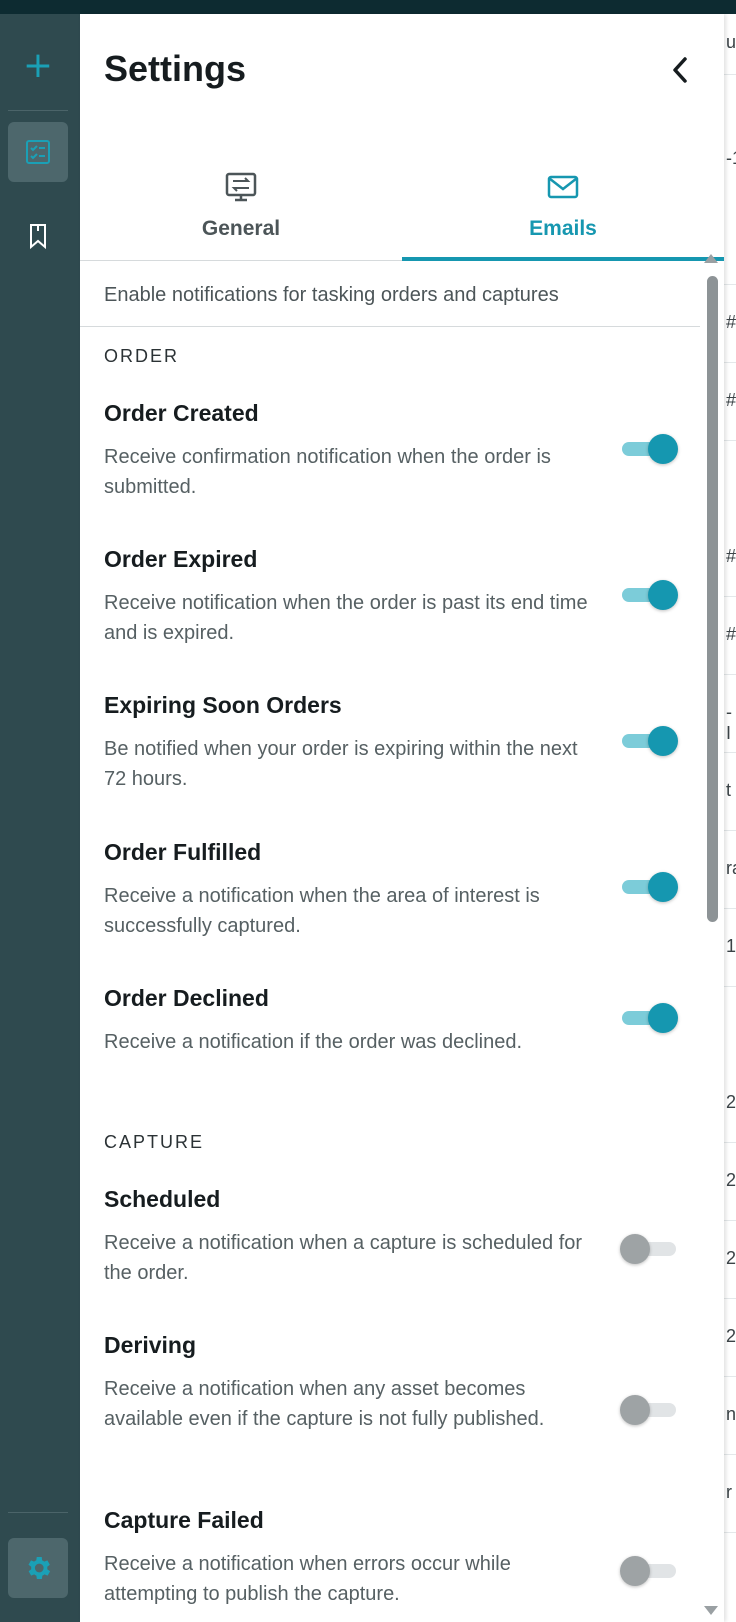 Image resolution: width=736 pixels, height=1622 pixels. What do you see at coordinates (731, 1414) in the screenshot?
I see `peek-text: ni` at bounding box center [731, 1414].